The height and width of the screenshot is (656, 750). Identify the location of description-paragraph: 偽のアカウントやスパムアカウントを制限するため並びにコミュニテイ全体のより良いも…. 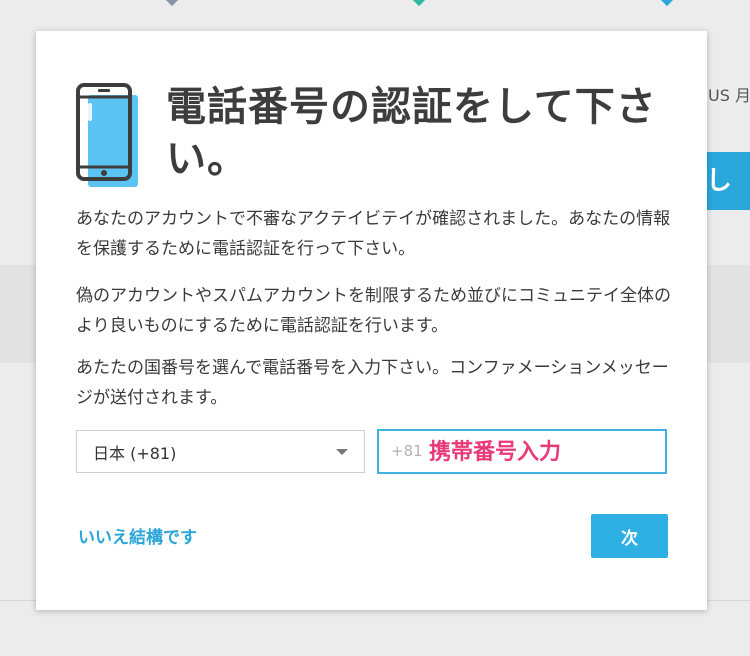
(373, 311).